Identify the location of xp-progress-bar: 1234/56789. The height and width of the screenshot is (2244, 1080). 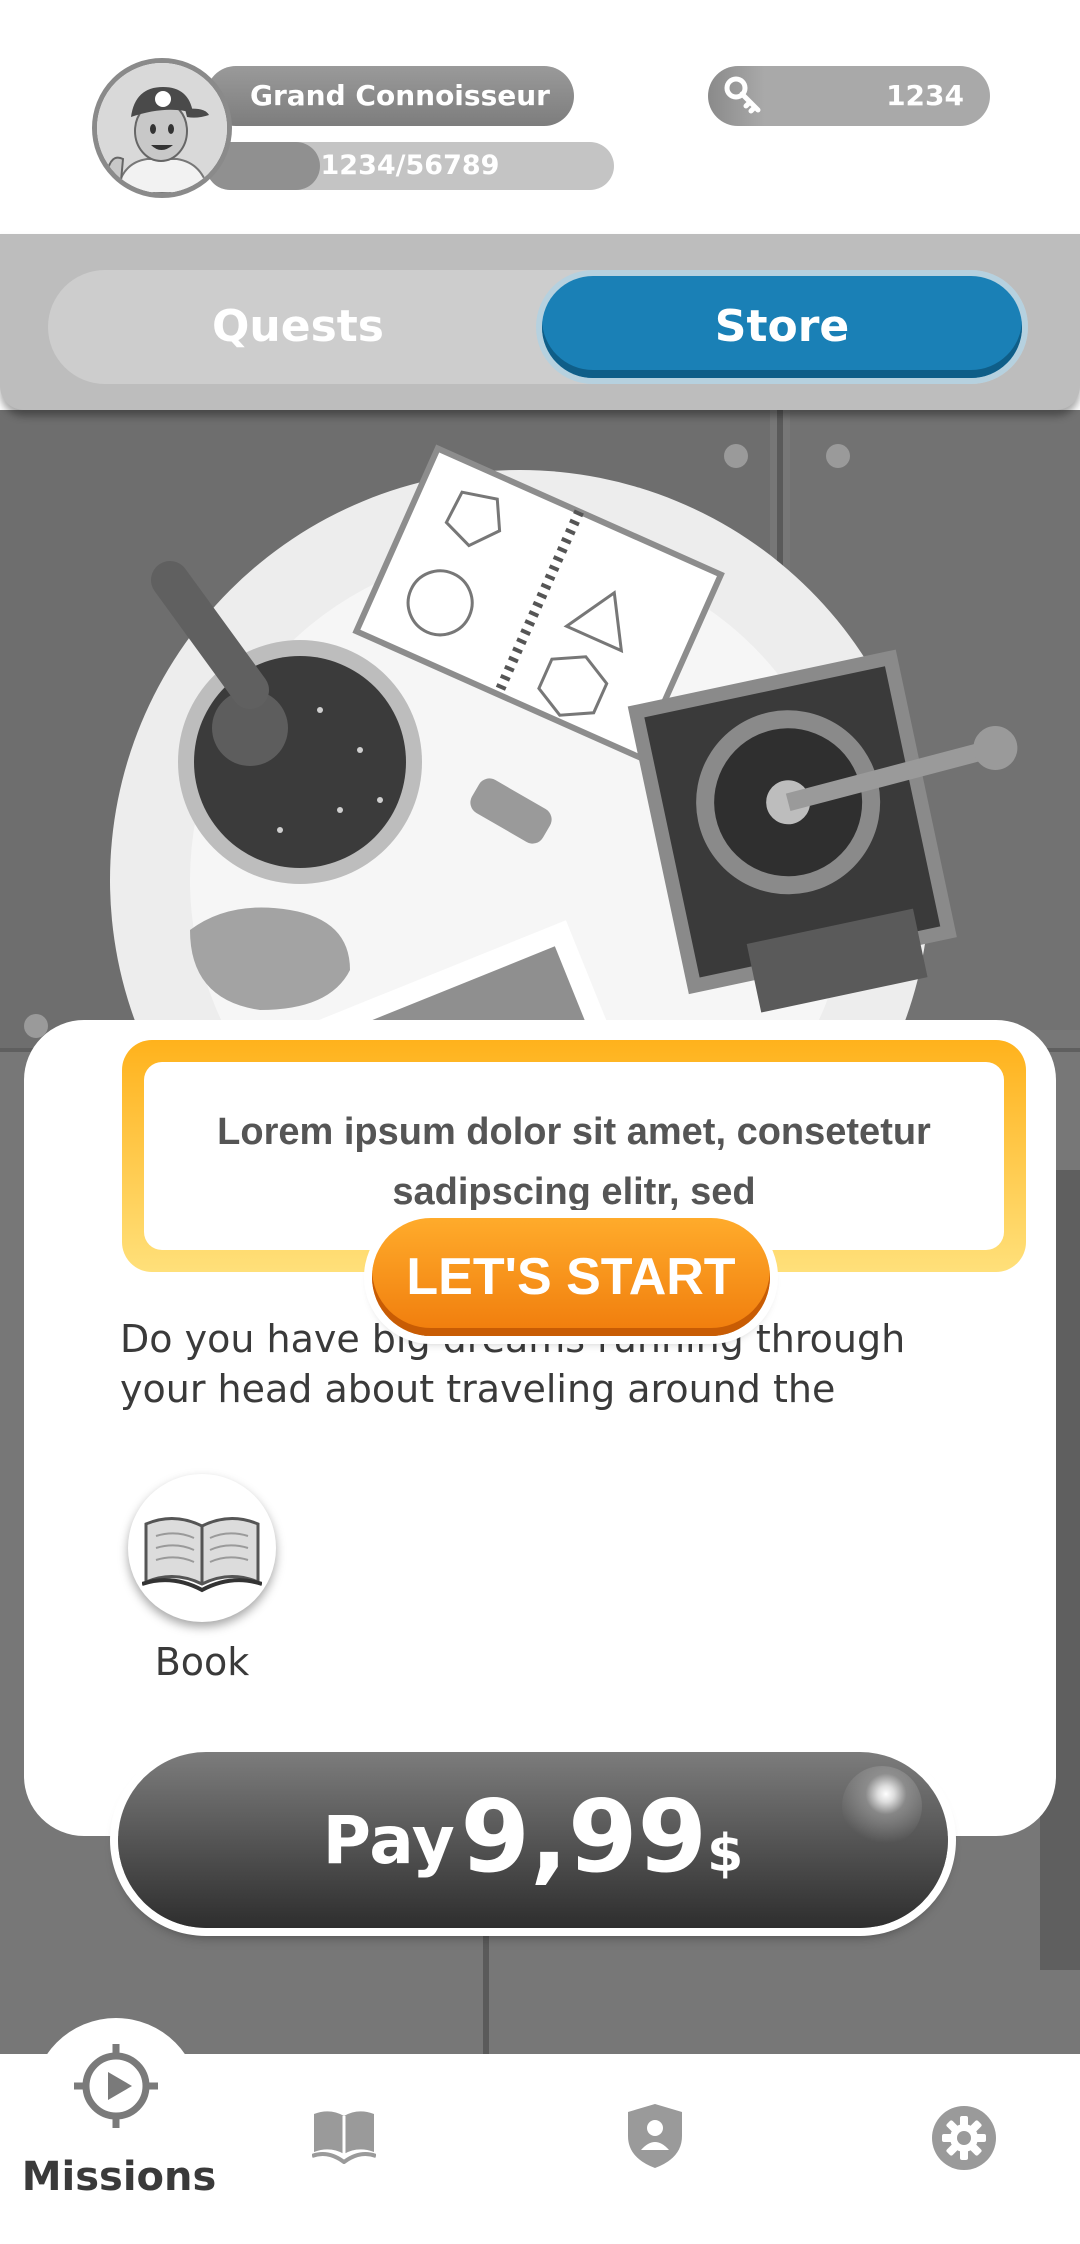
(410, 166).